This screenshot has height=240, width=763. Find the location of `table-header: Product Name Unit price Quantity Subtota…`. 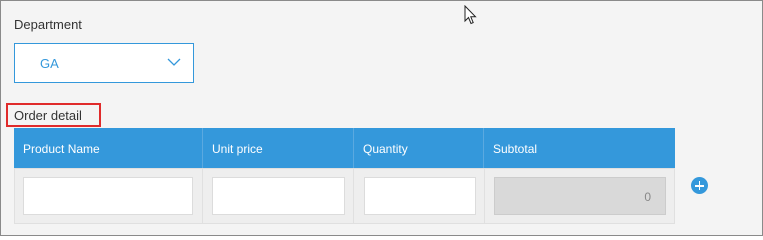

table-header: Product Name Unit price Quantity Subtota… is located at coordinates (344, 148).